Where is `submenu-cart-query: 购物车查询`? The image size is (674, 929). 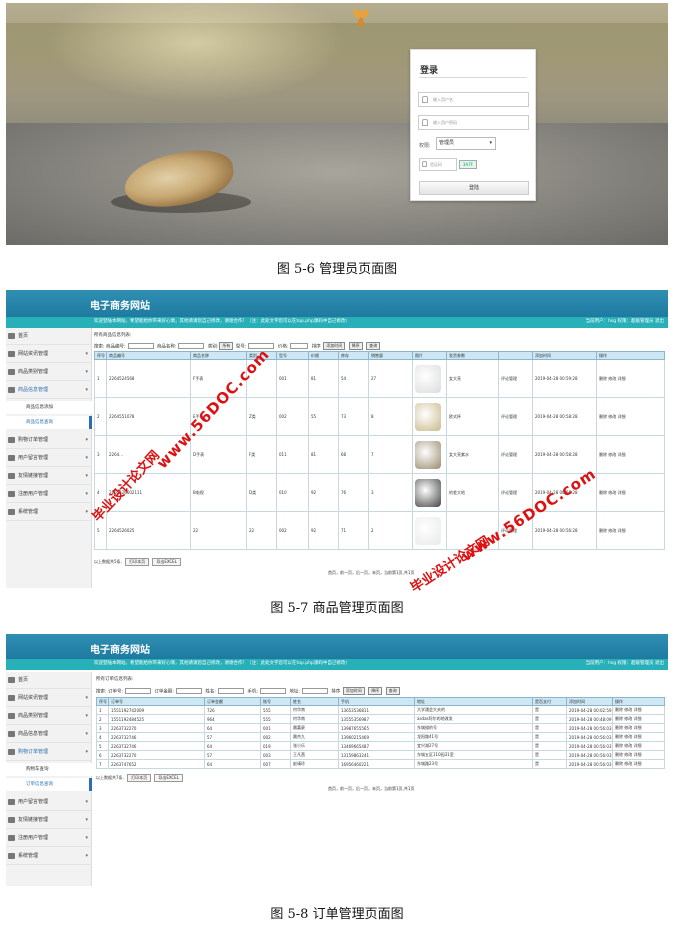 submenu-cart-query: 购物车查询 is located at coordinates (49, 769).